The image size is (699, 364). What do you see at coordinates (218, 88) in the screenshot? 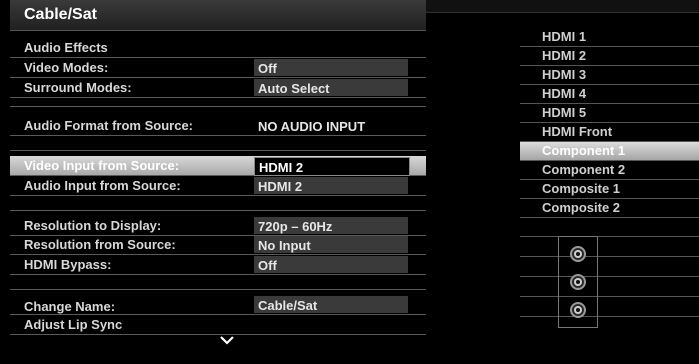
I see `settings-row-surround-modes: Surround Modes: Auto Select` at bounding box center [218, 88].